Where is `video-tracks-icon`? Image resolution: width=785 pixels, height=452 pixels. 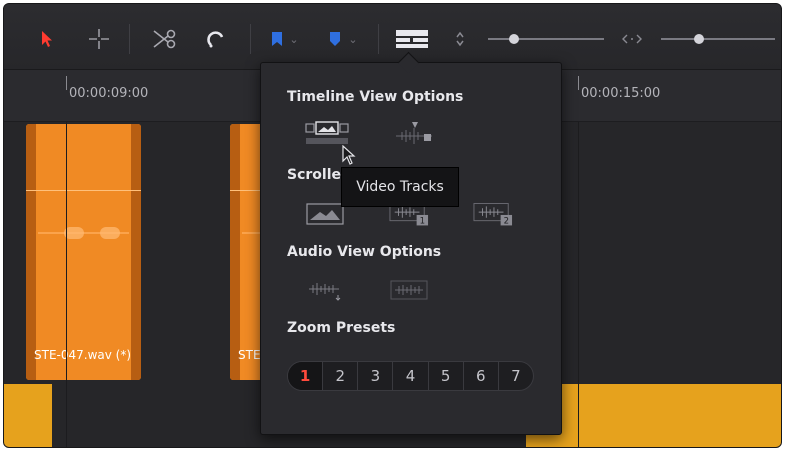
video-tracks-icon is located at coordinates (327, 132).